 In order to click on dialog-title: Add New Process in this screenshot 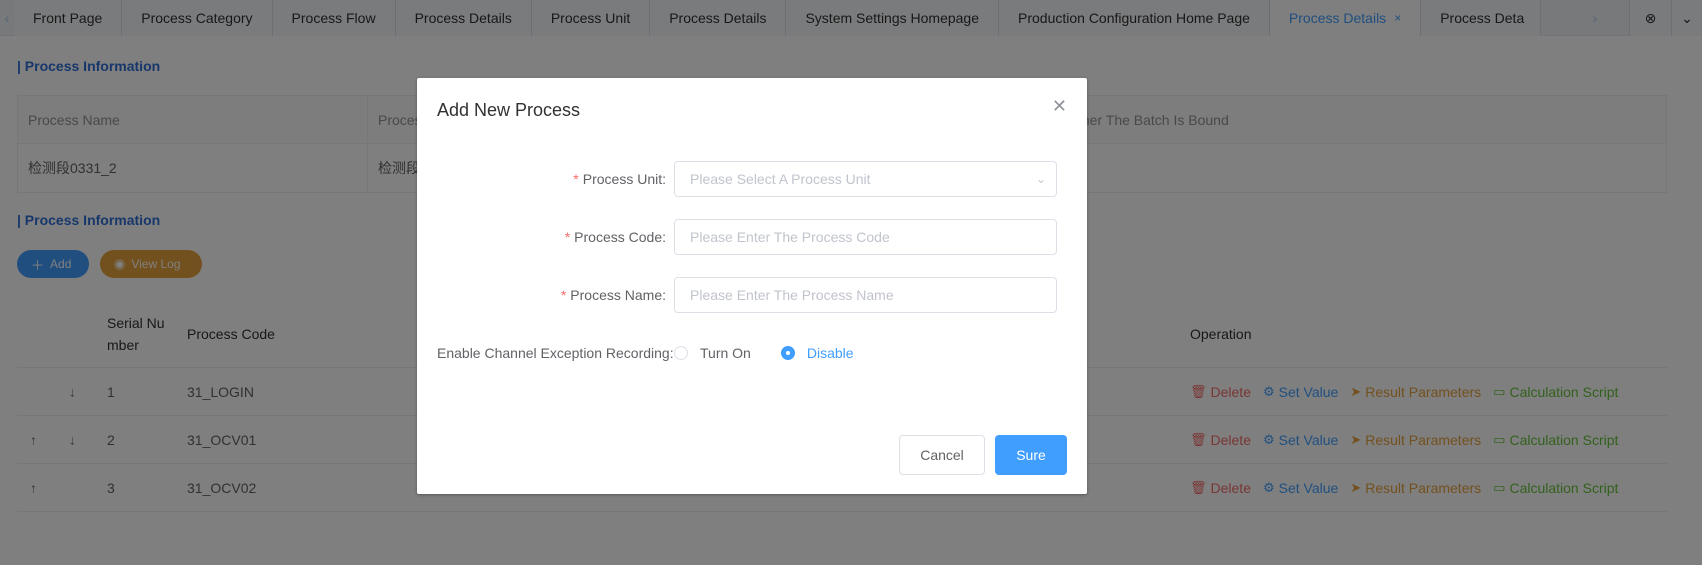, I will do `click(509, 110)`.